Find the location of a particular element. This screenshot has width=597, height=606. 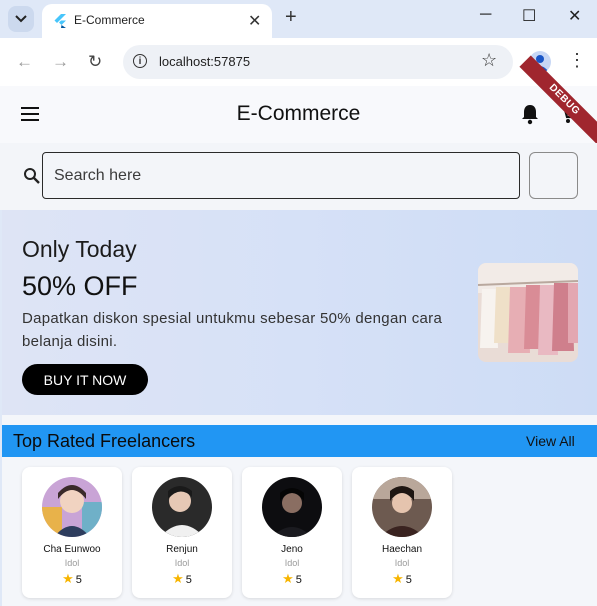

close-window-button: ✕ is located at coordinates (574, 16).